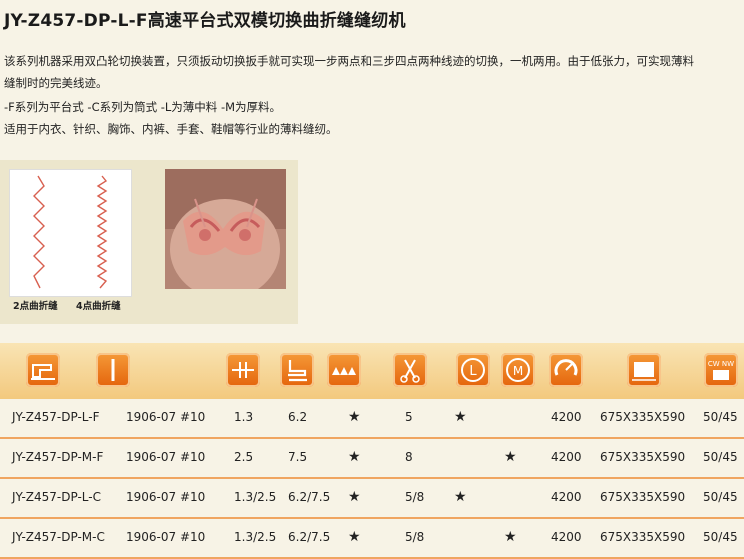 The image size is (744, 559). I want to click on zigzag-4pt-stitch, so click(102, 232).